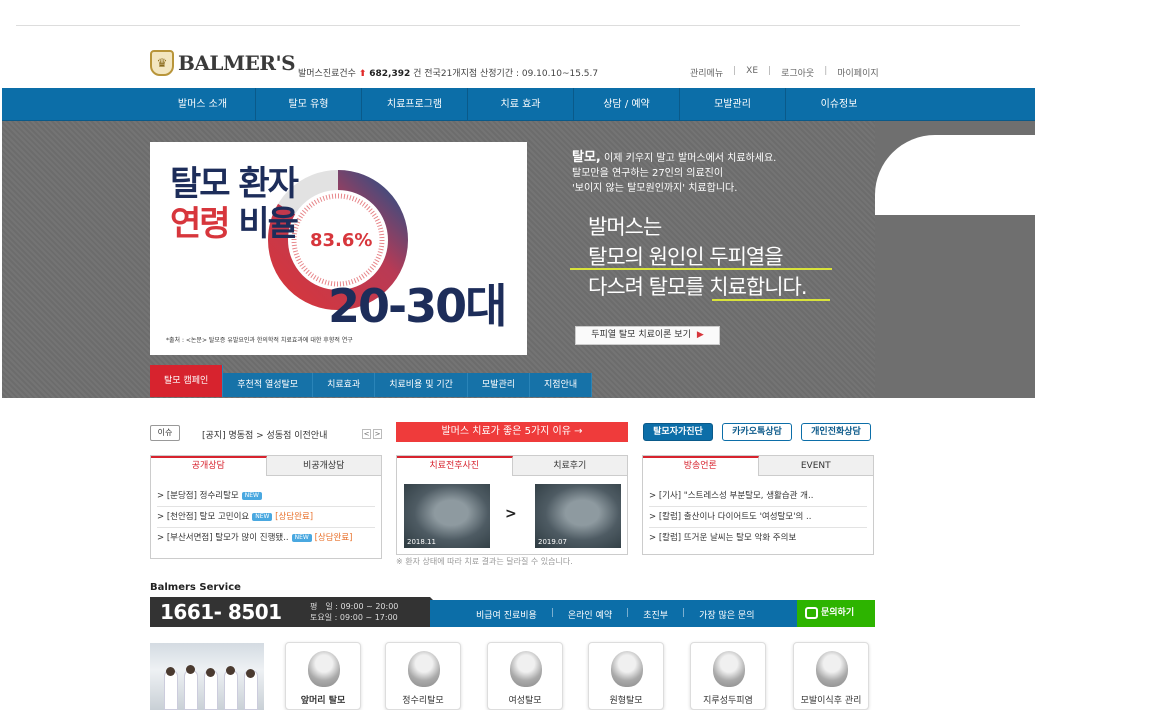 The image size is (1150, 710). I want to click on scalp-heat-theory-button: 두피열 탈모 치료이론 보기 ▶, so click(647, 335).